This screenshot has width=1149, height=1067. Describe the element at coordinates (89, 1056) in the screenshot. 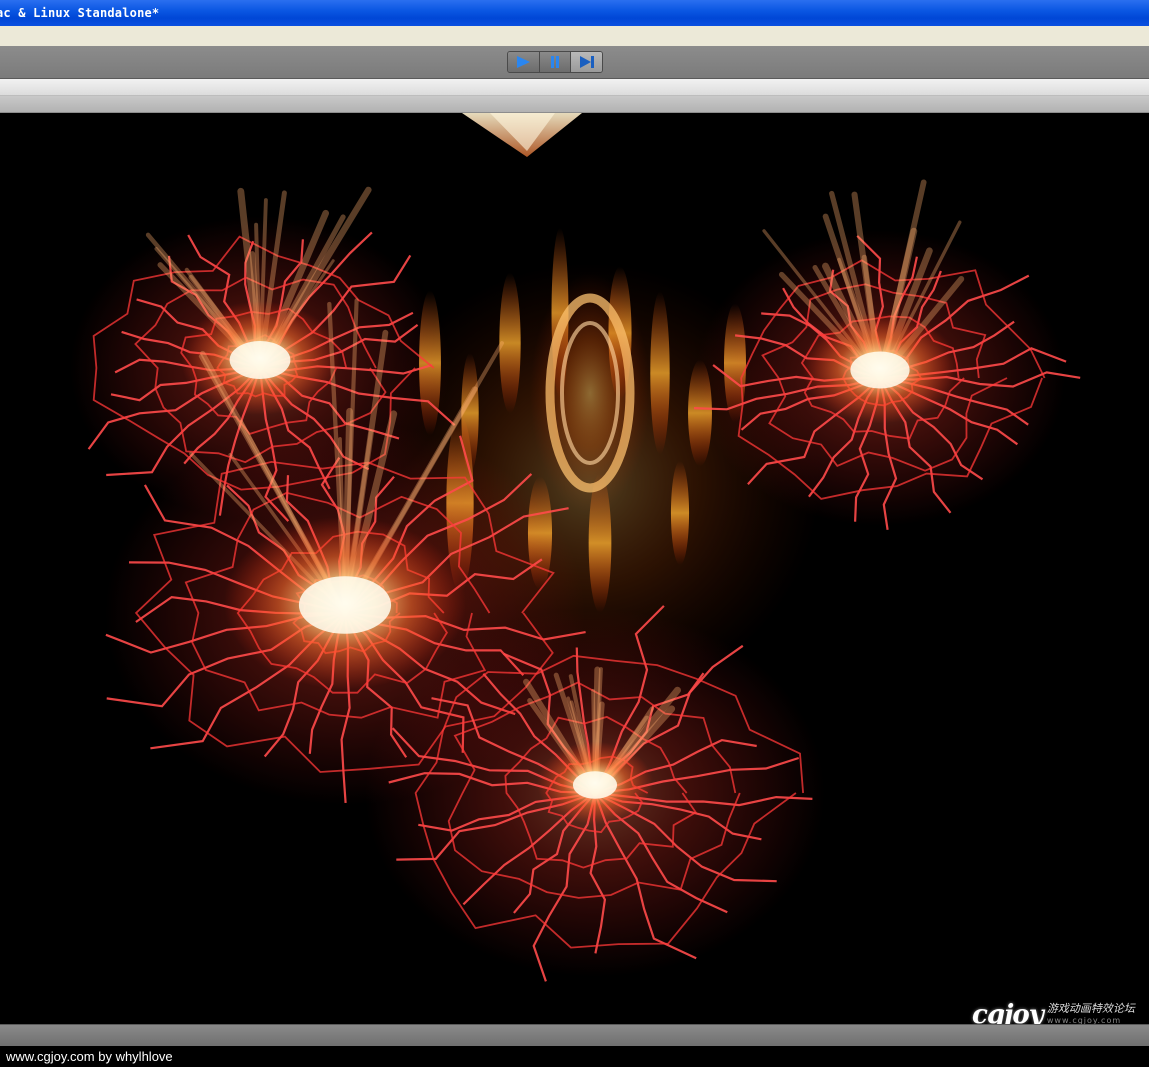

I see `credit-text: www.cgjoy.com by whylhlove` at that location.